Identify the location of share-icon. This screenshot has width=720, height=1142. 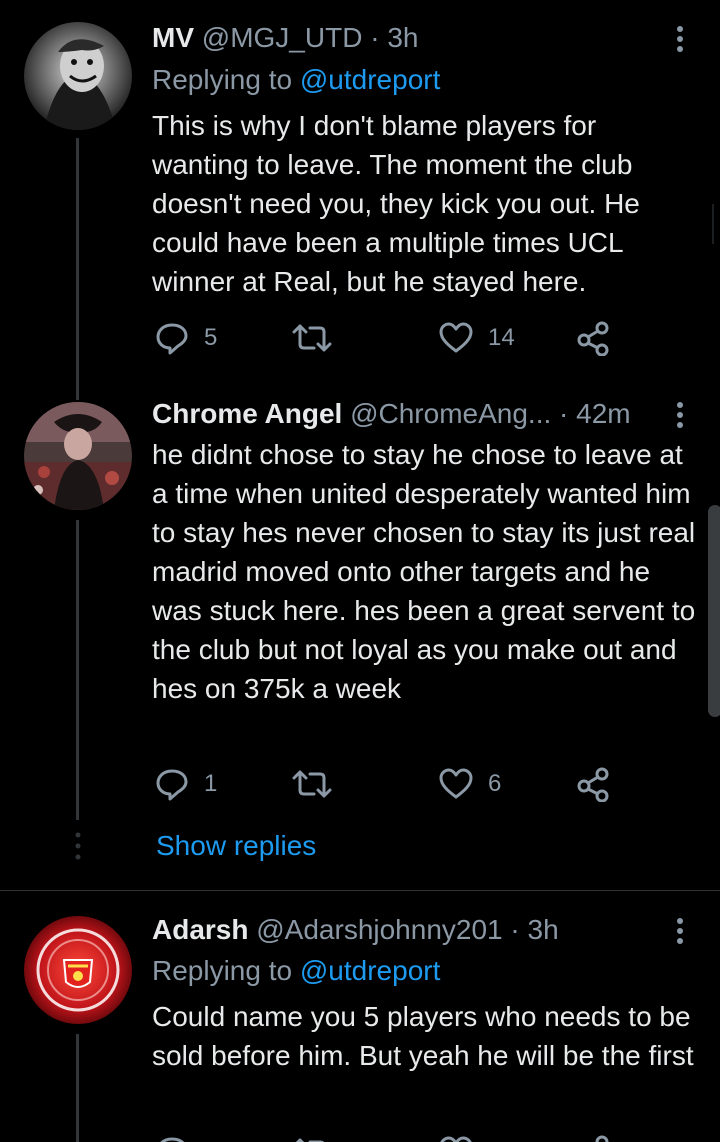
(602, 1138).